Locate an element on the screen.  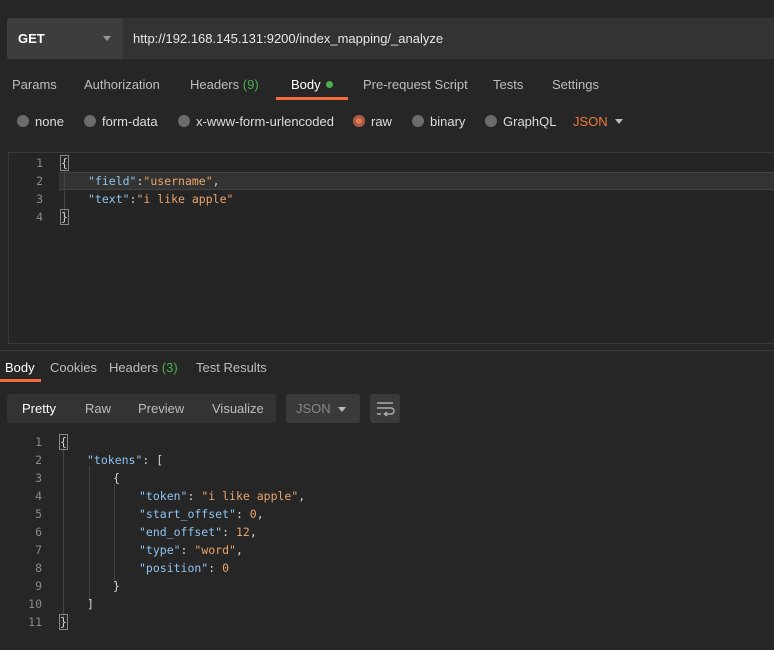
response-format-select: JSON is located at coordinates (323, 408).